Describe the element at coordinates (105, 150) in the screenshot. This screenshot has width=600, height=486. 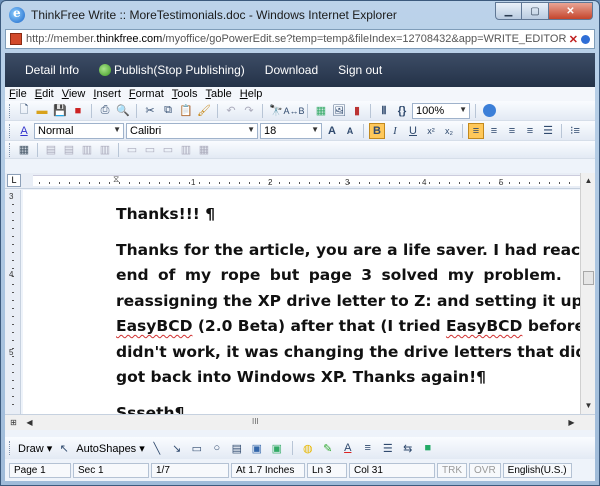
I see `insert-column-right-icon: ▥` at that location.